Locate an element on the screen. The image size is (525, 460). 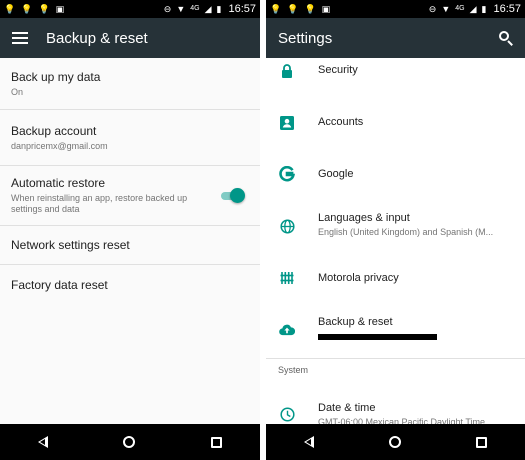
section-divider is located at coordinates (395, 358).